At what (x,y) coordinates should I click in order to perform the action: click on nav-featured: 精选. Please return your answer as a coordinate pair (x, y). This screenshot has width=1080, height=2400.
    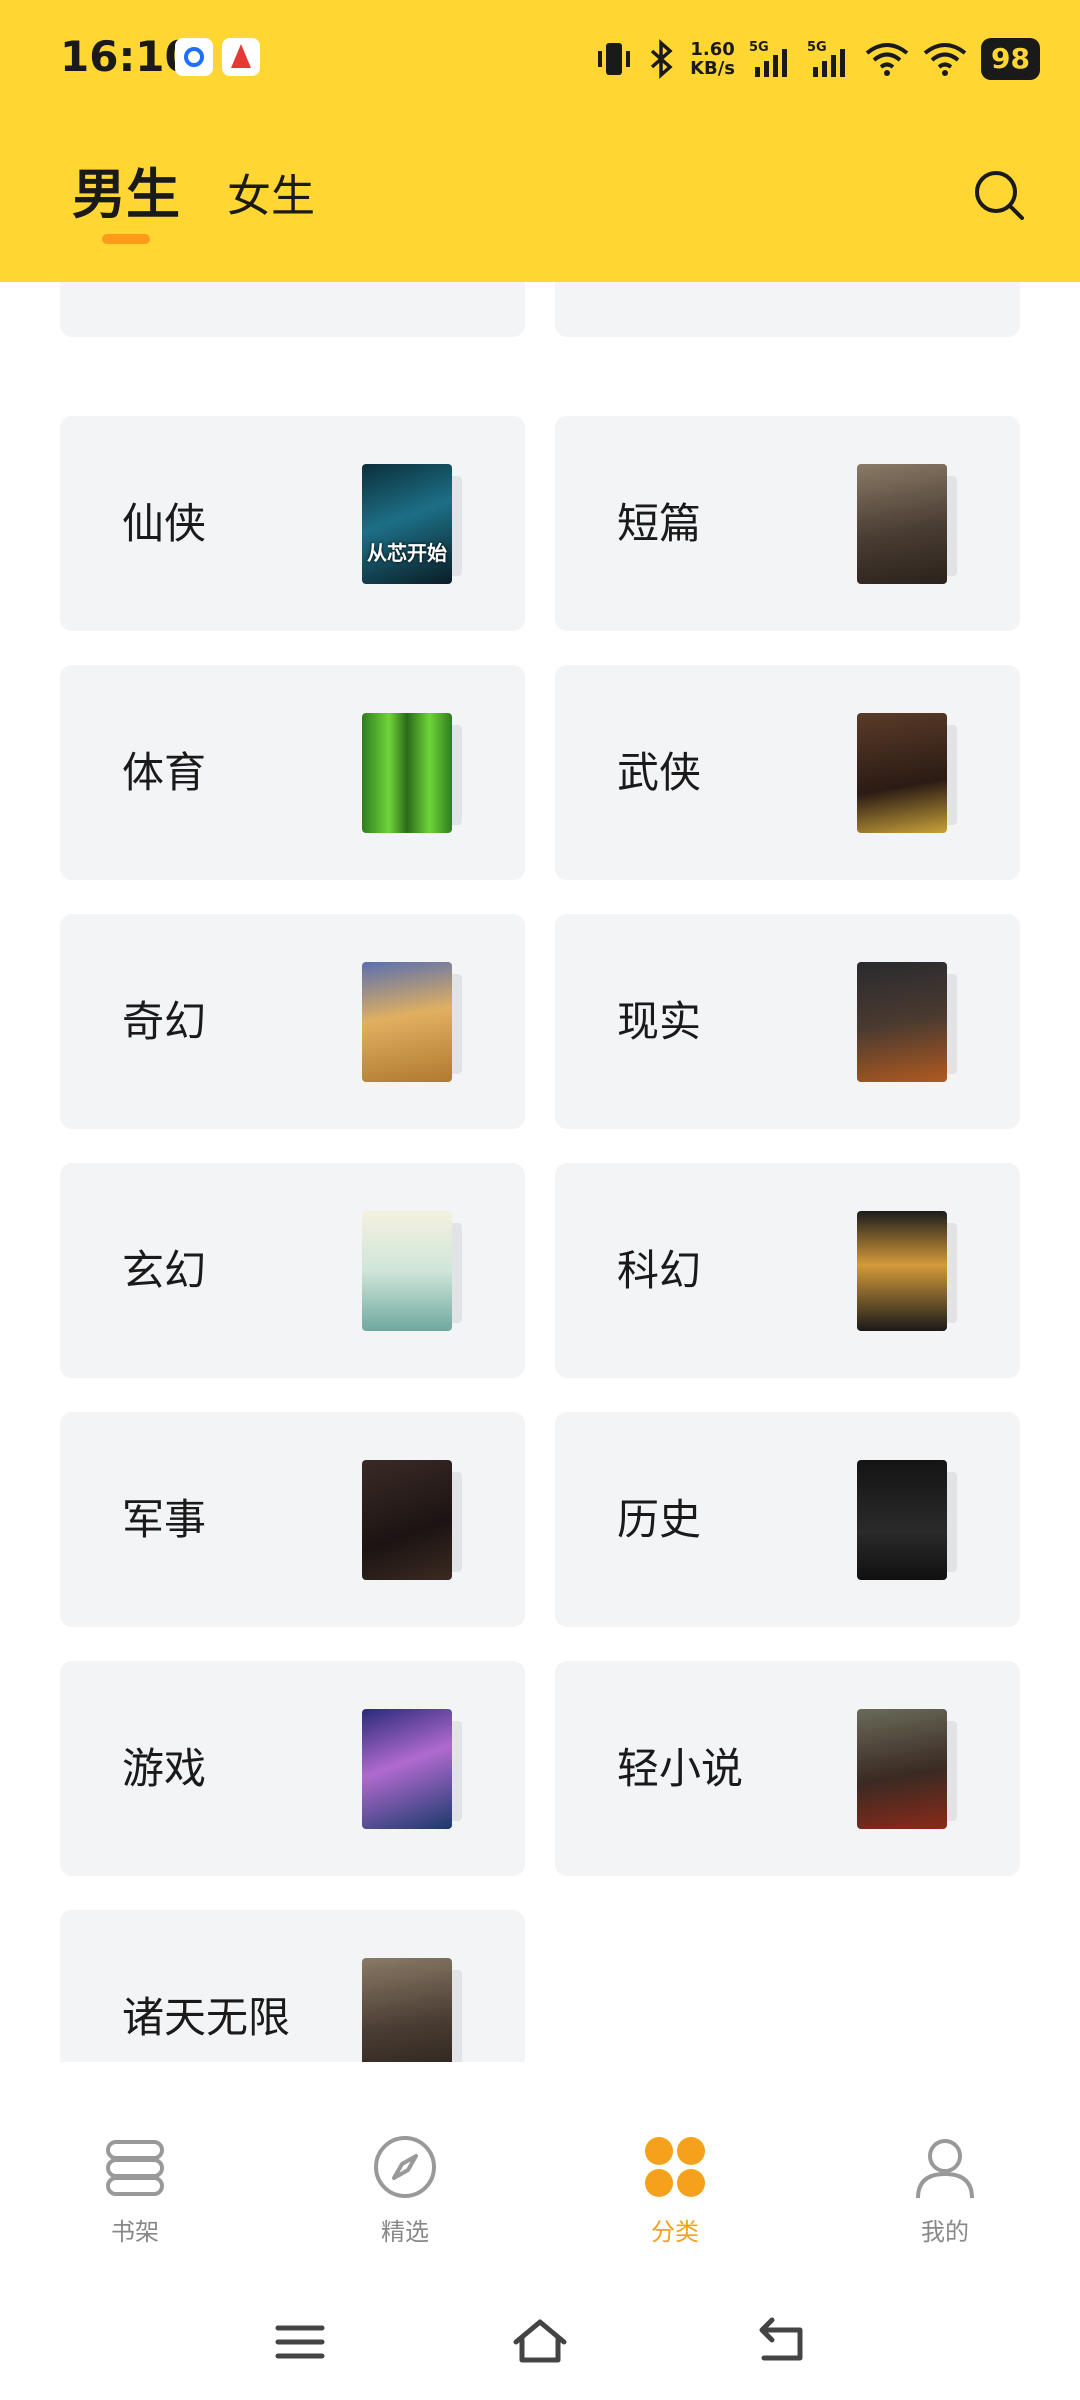
    Looking at the image, I should click on (405, 2202).